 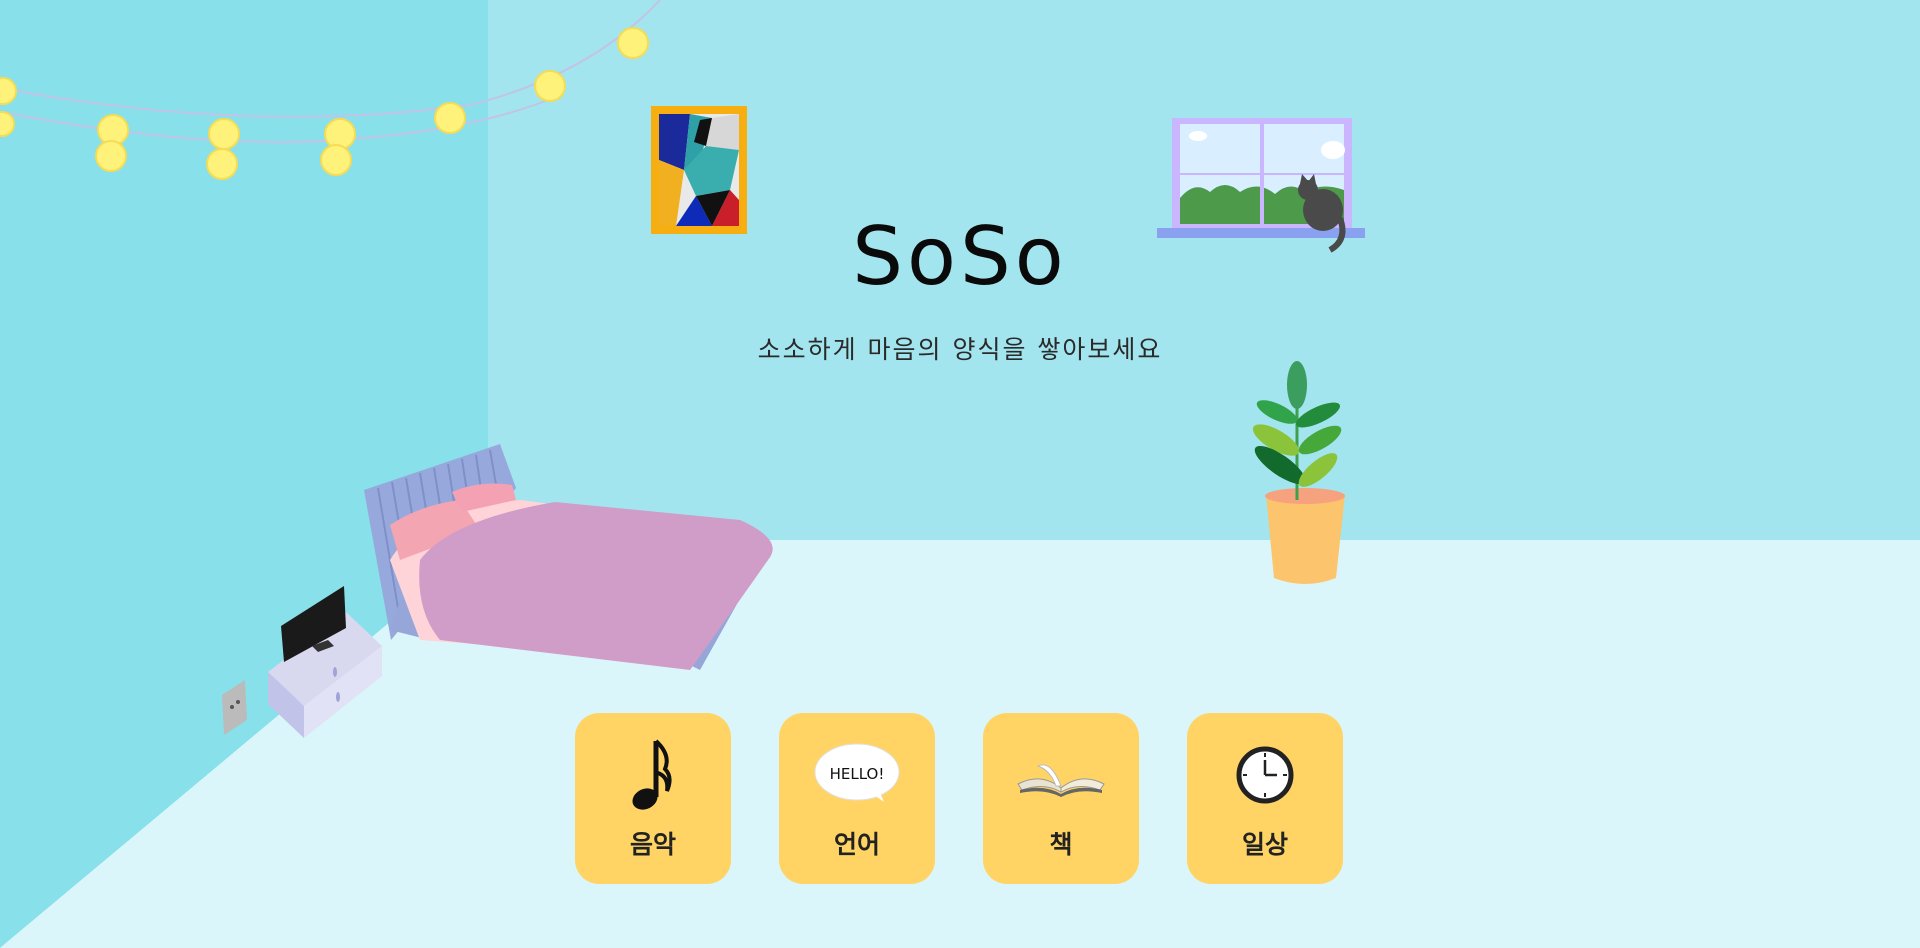 I want to click on language-card: HELLO! 언어, so click(x=857, y=798).